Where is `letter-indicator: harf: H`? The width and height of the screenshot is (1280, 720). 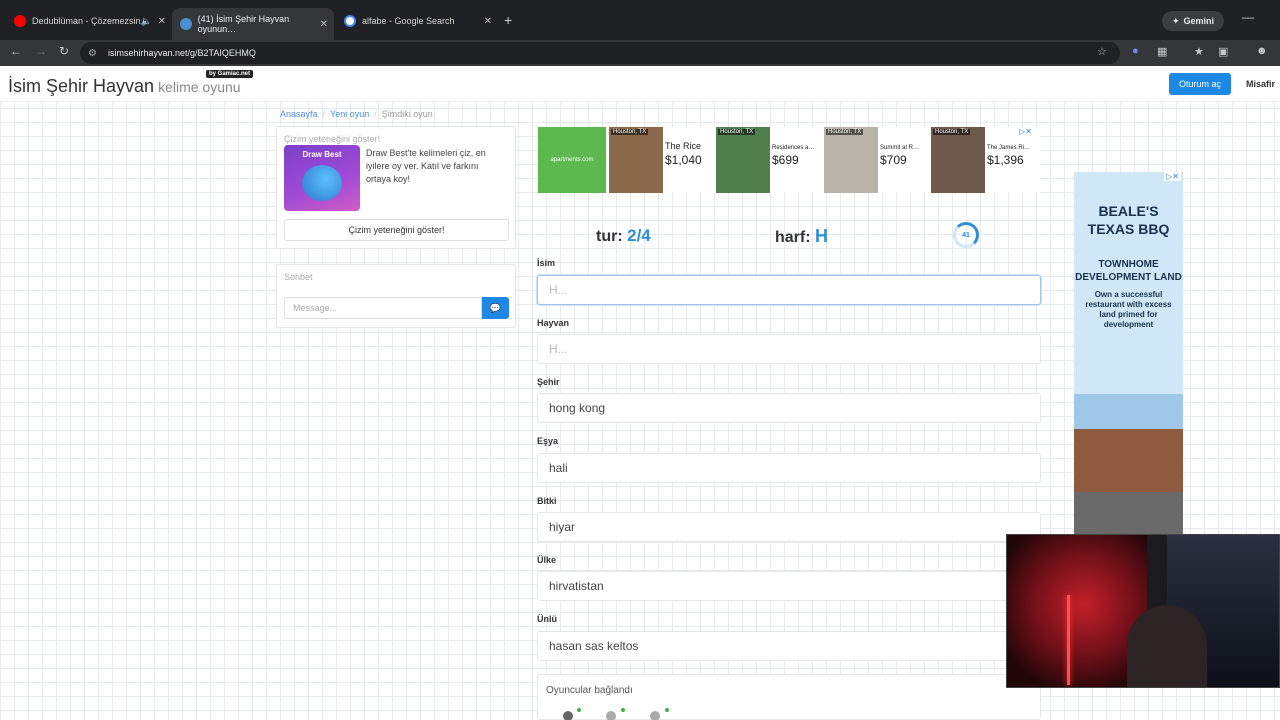
letter-indicator: harf: H is located at coordinates (801, 236).